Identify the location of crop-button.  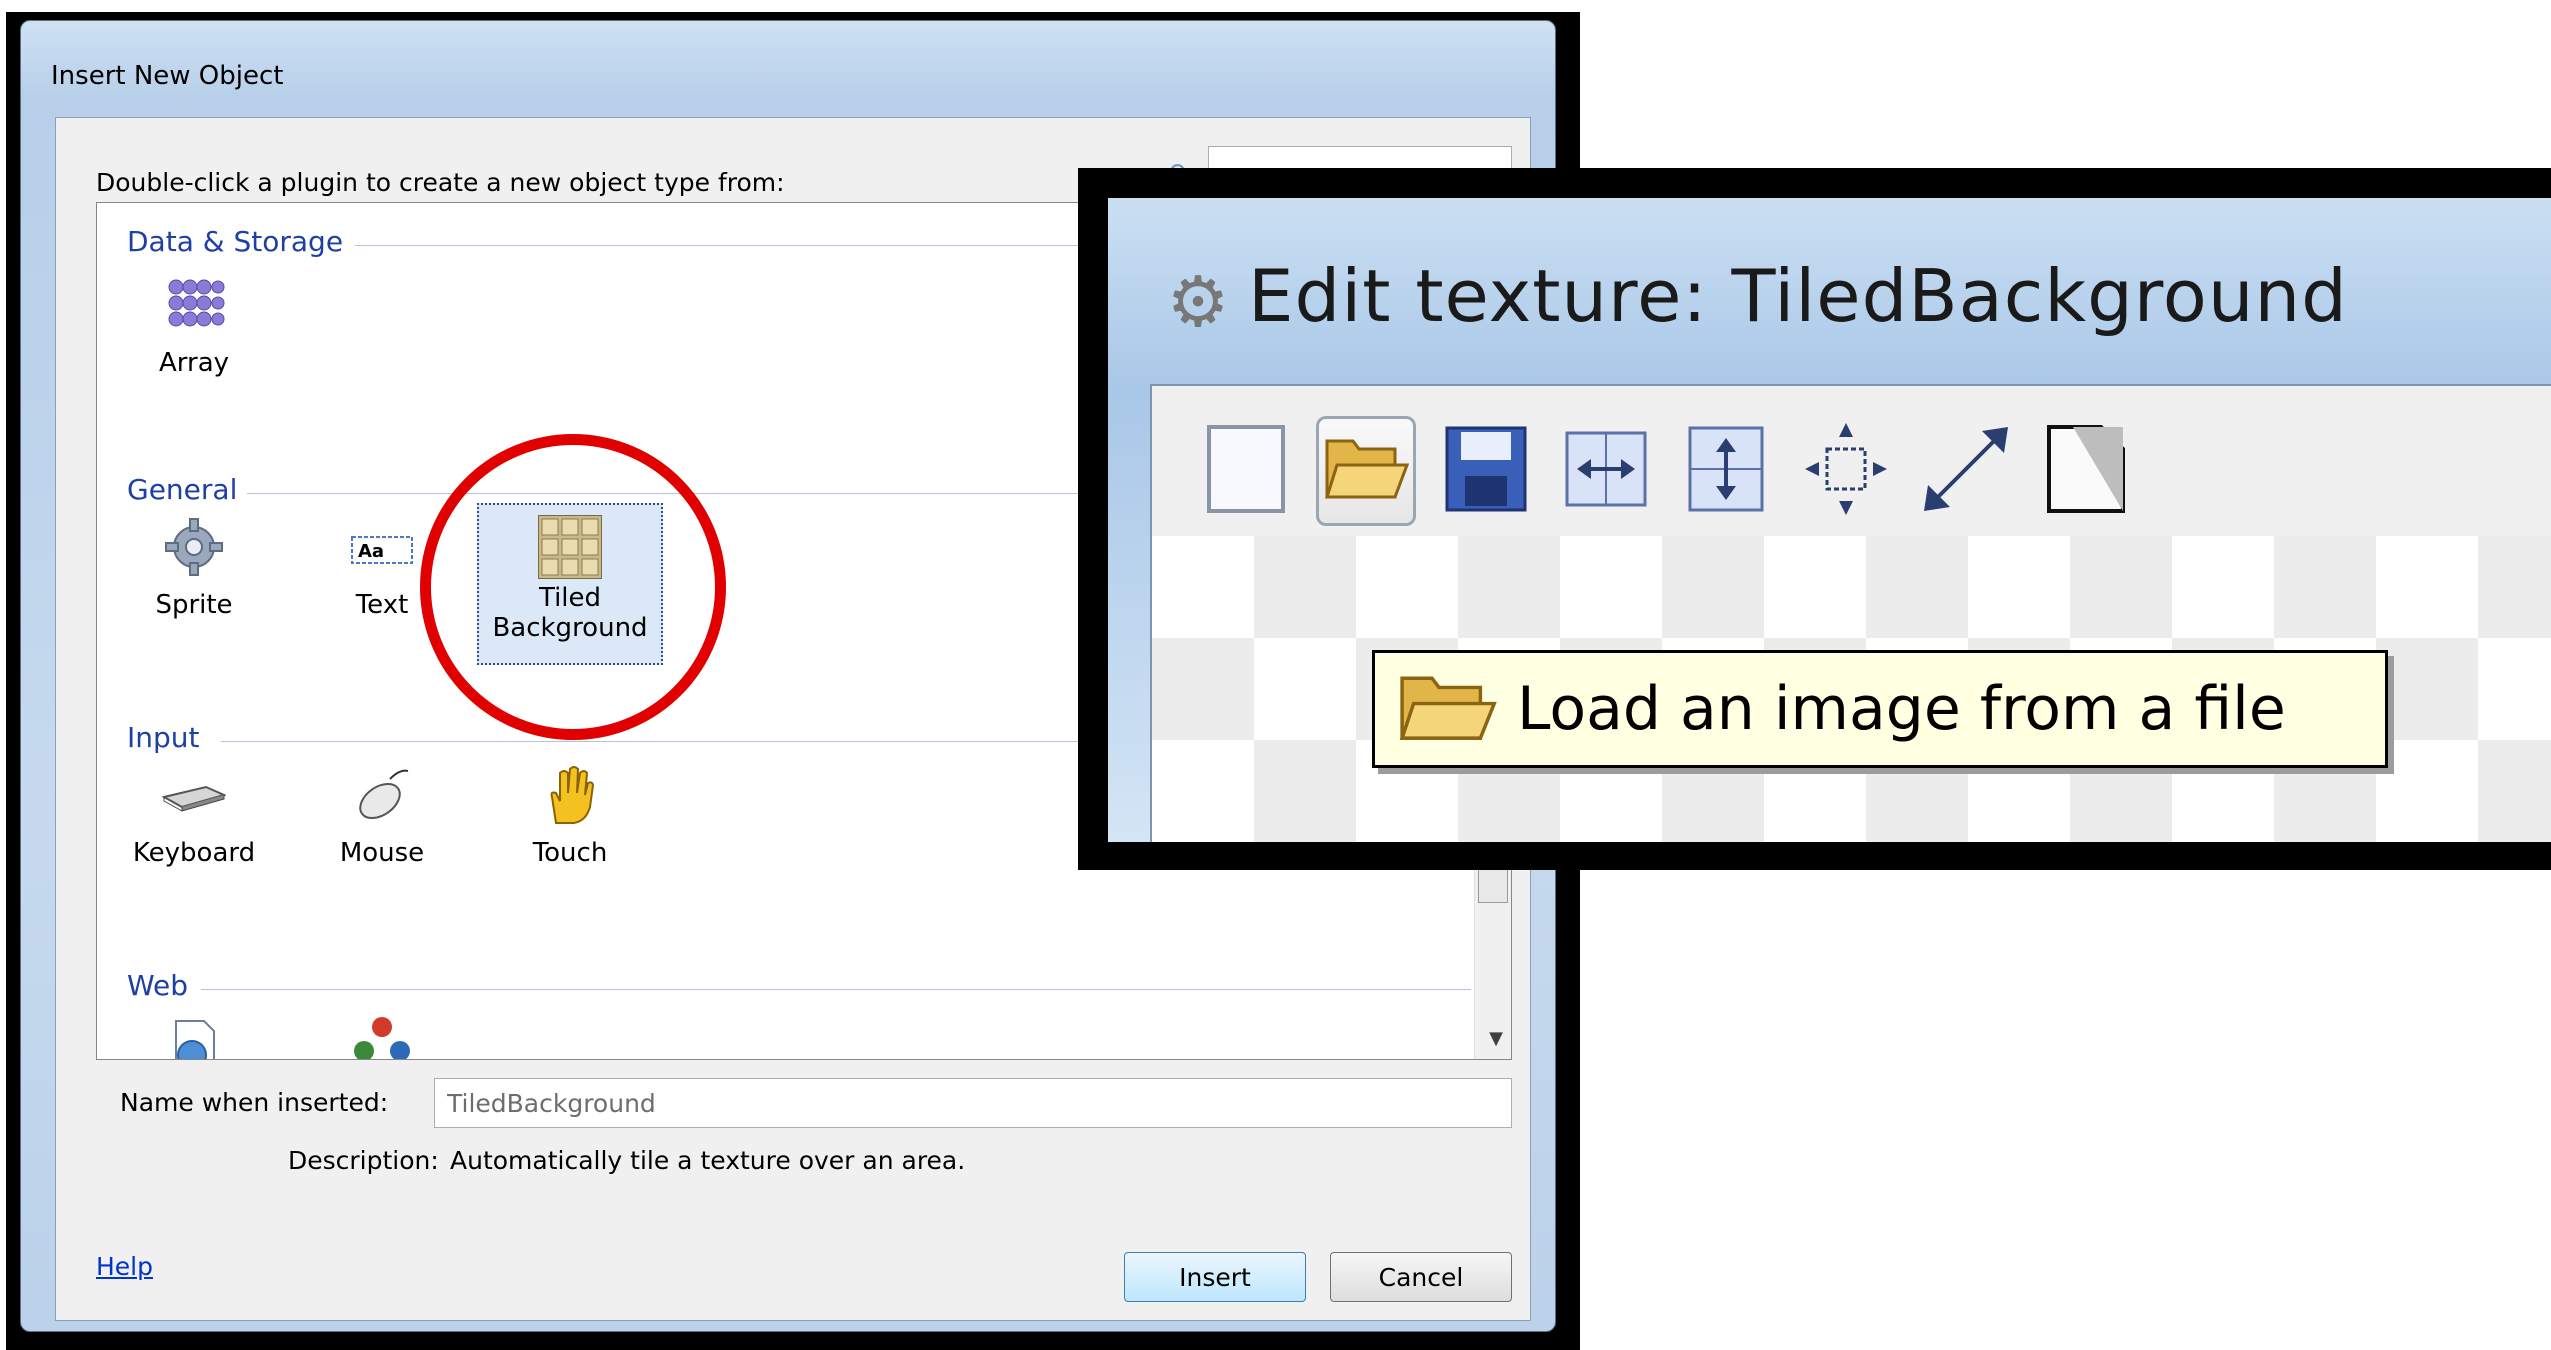
(1846, 471).